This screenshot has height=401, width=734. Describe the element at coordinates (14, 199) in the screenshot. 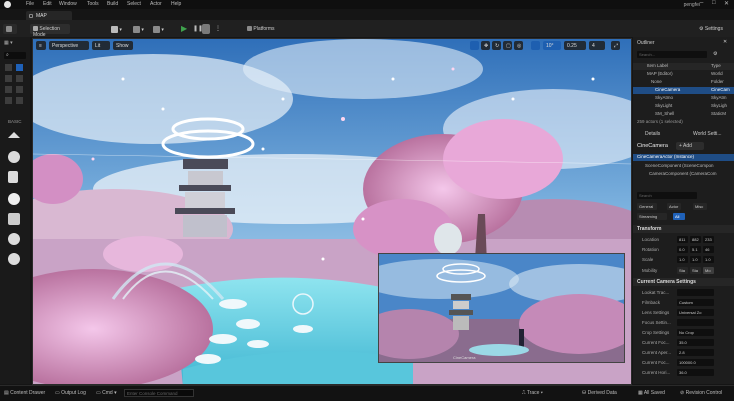

I see `light-icon` at that location.